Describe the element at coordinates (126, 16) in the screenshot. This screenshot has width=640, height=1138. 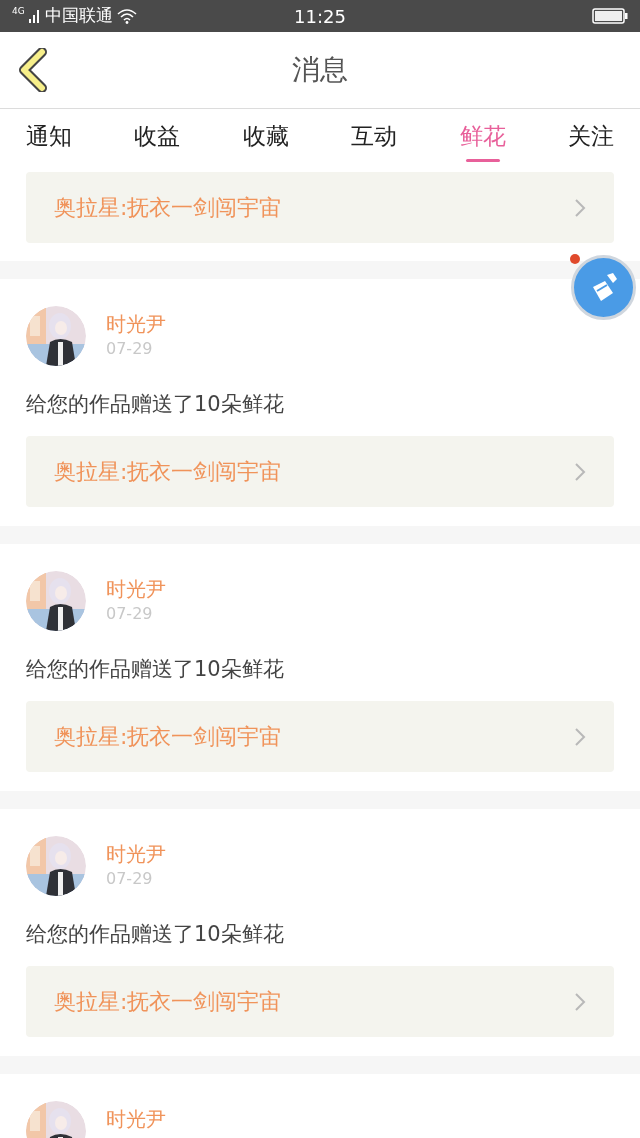
I see `wifi-icon` at that location.